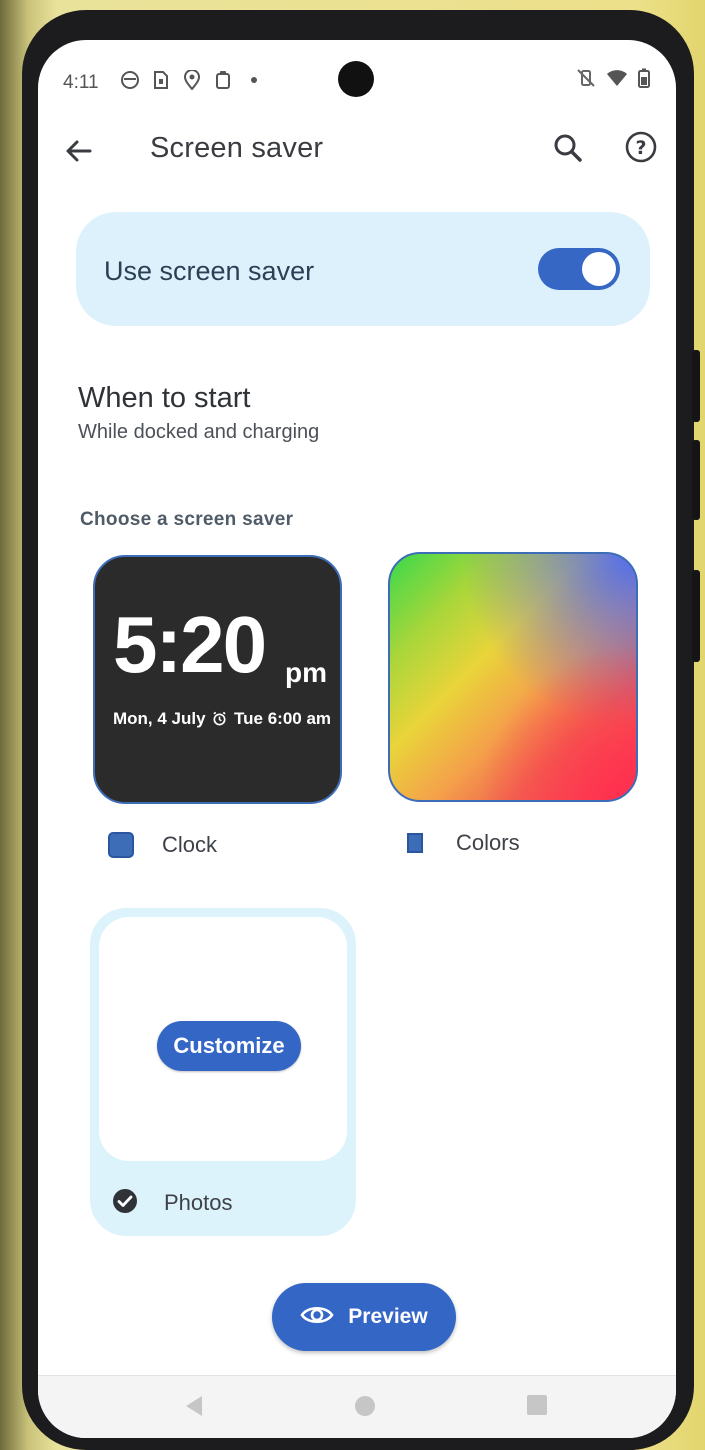 The height and width of the screenshot is (1450, 705). What do you see at coordinates (187, 519) in the screenshot?
I see `choose-screen-saver-header: Choose a screen saver` at bounding box center [187, 519].